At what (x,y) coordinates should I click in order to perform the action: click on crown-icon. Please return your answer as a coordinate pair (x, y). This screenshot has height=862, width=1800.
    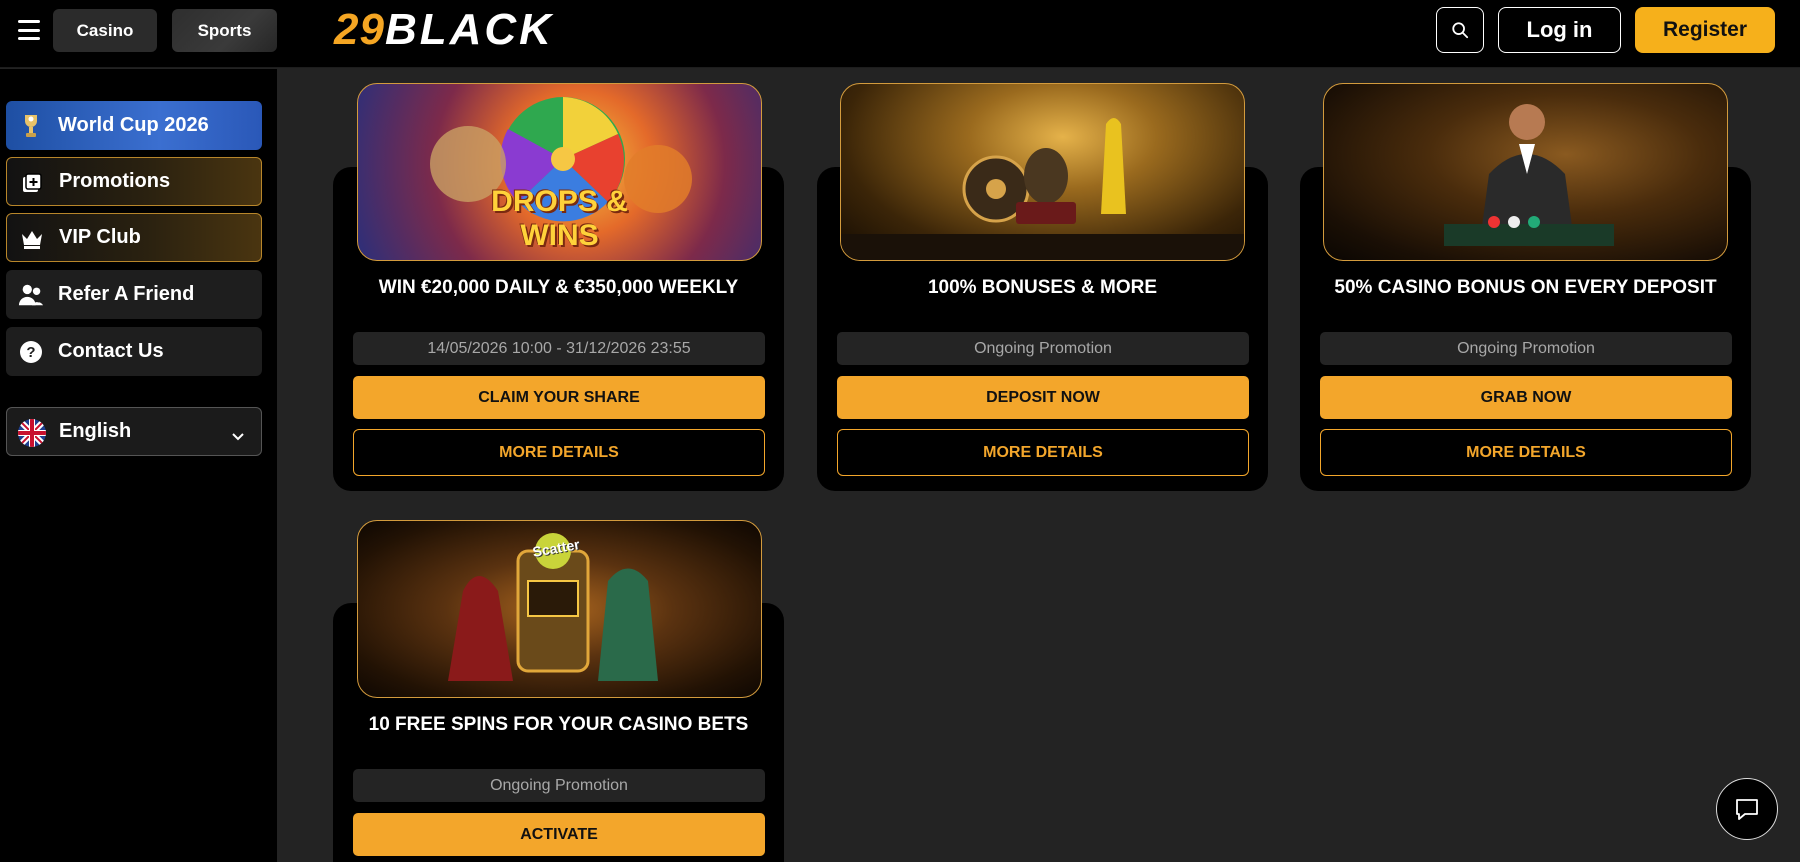
    Looking at the image, I should click on (32, 239).